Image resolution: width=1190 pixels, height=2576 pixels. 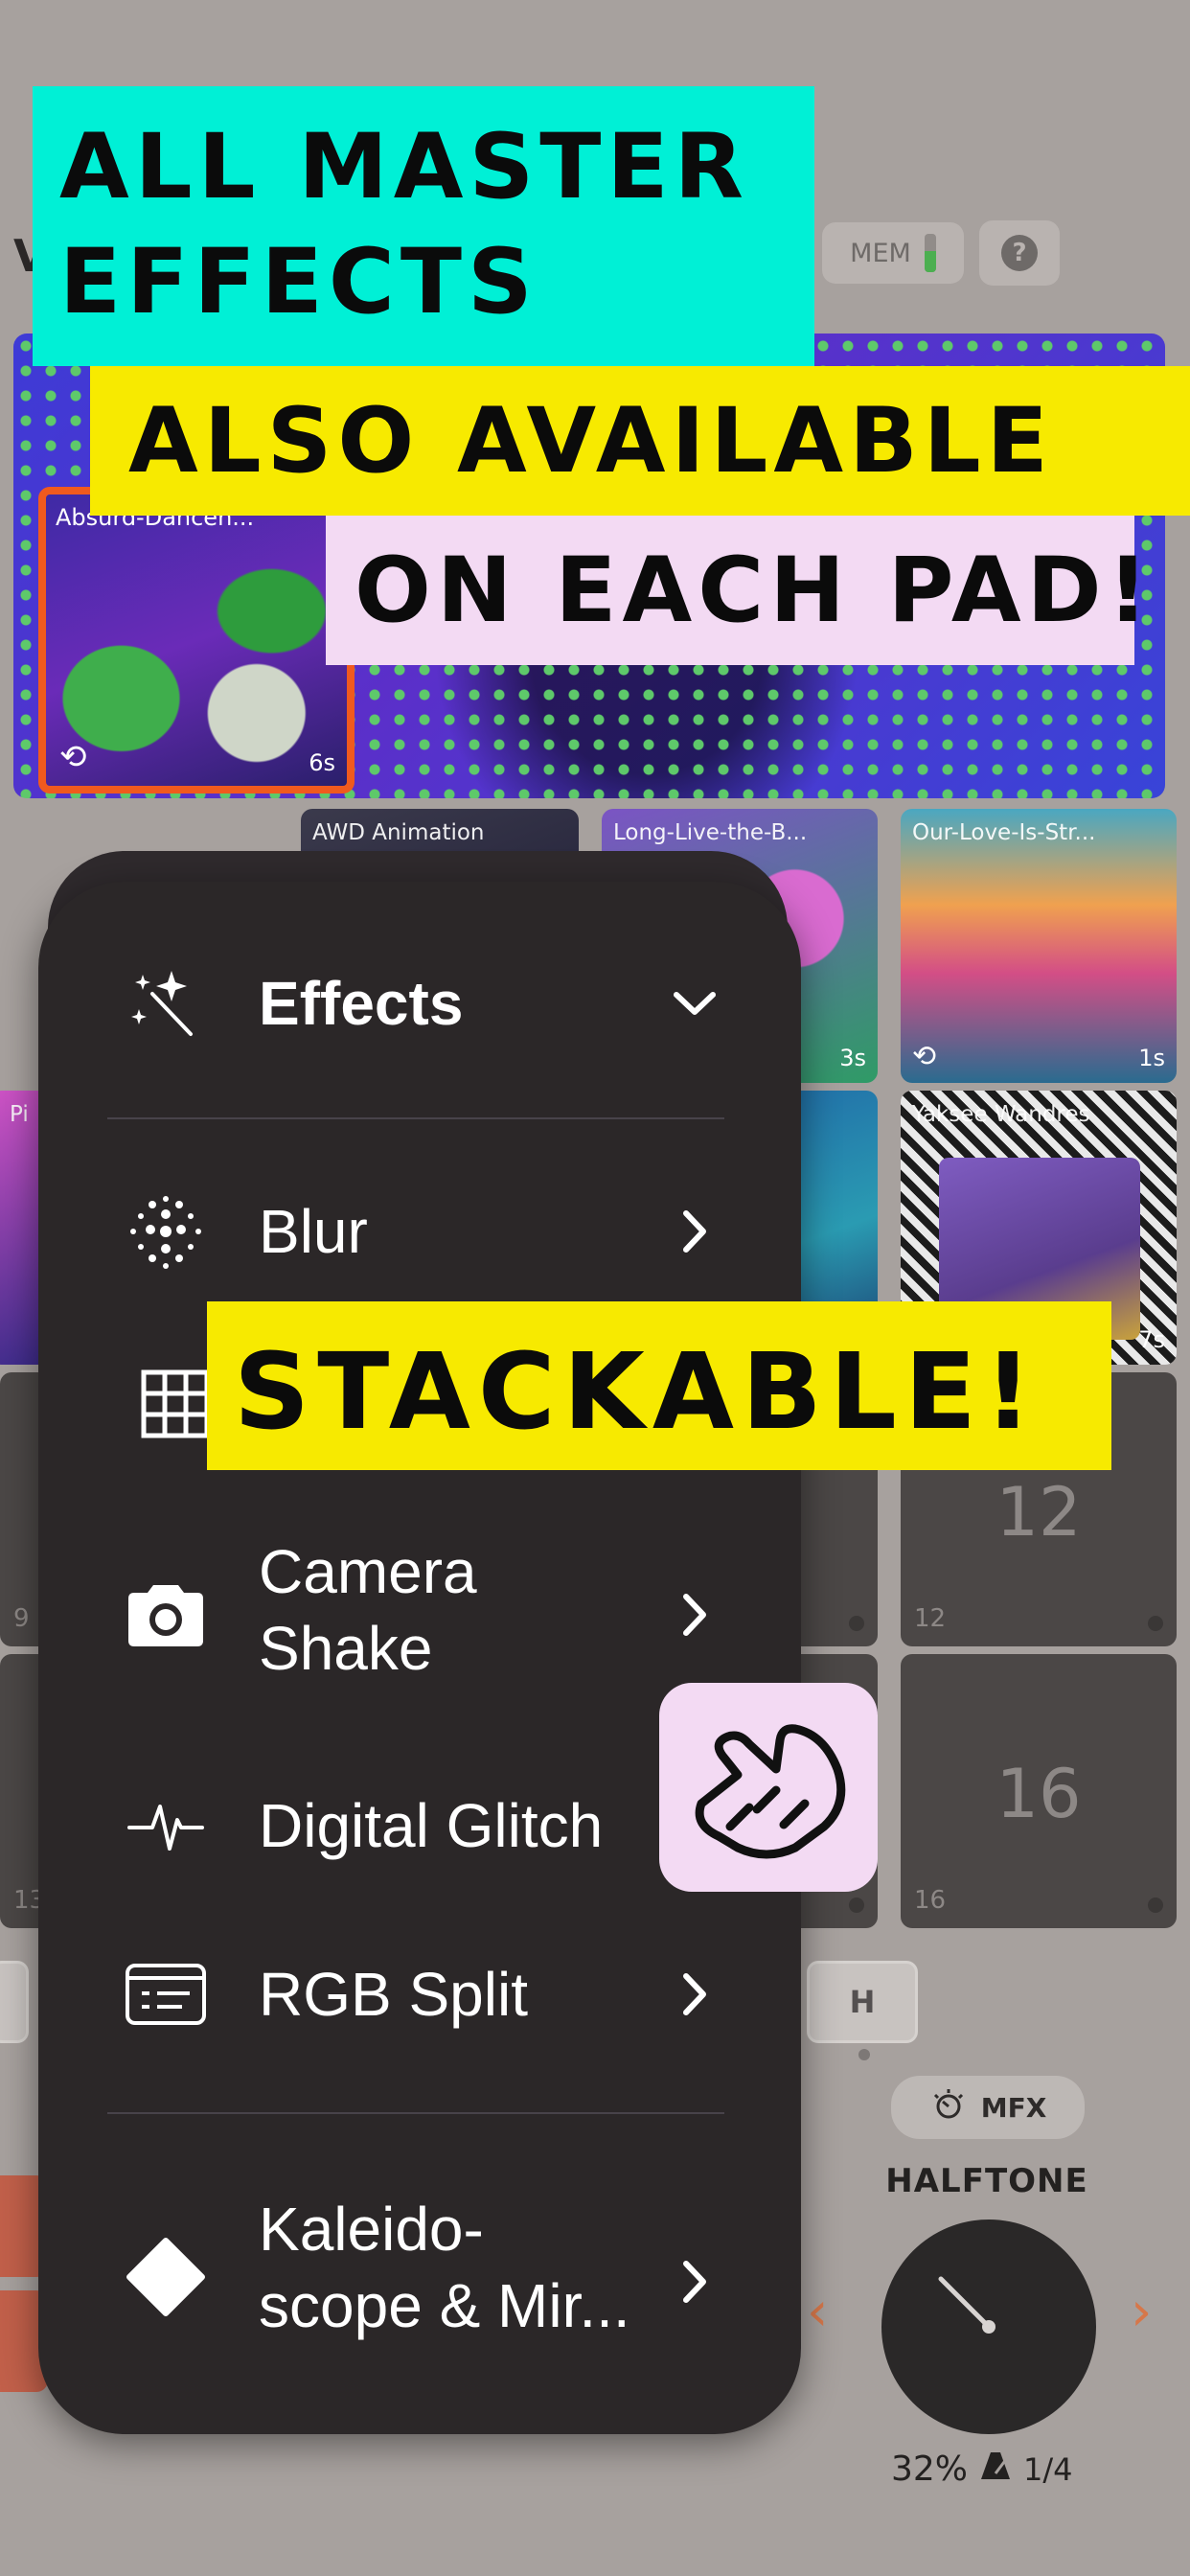 I want to click on menu-item-label: RGB Split, so click(x=394, y=1995).